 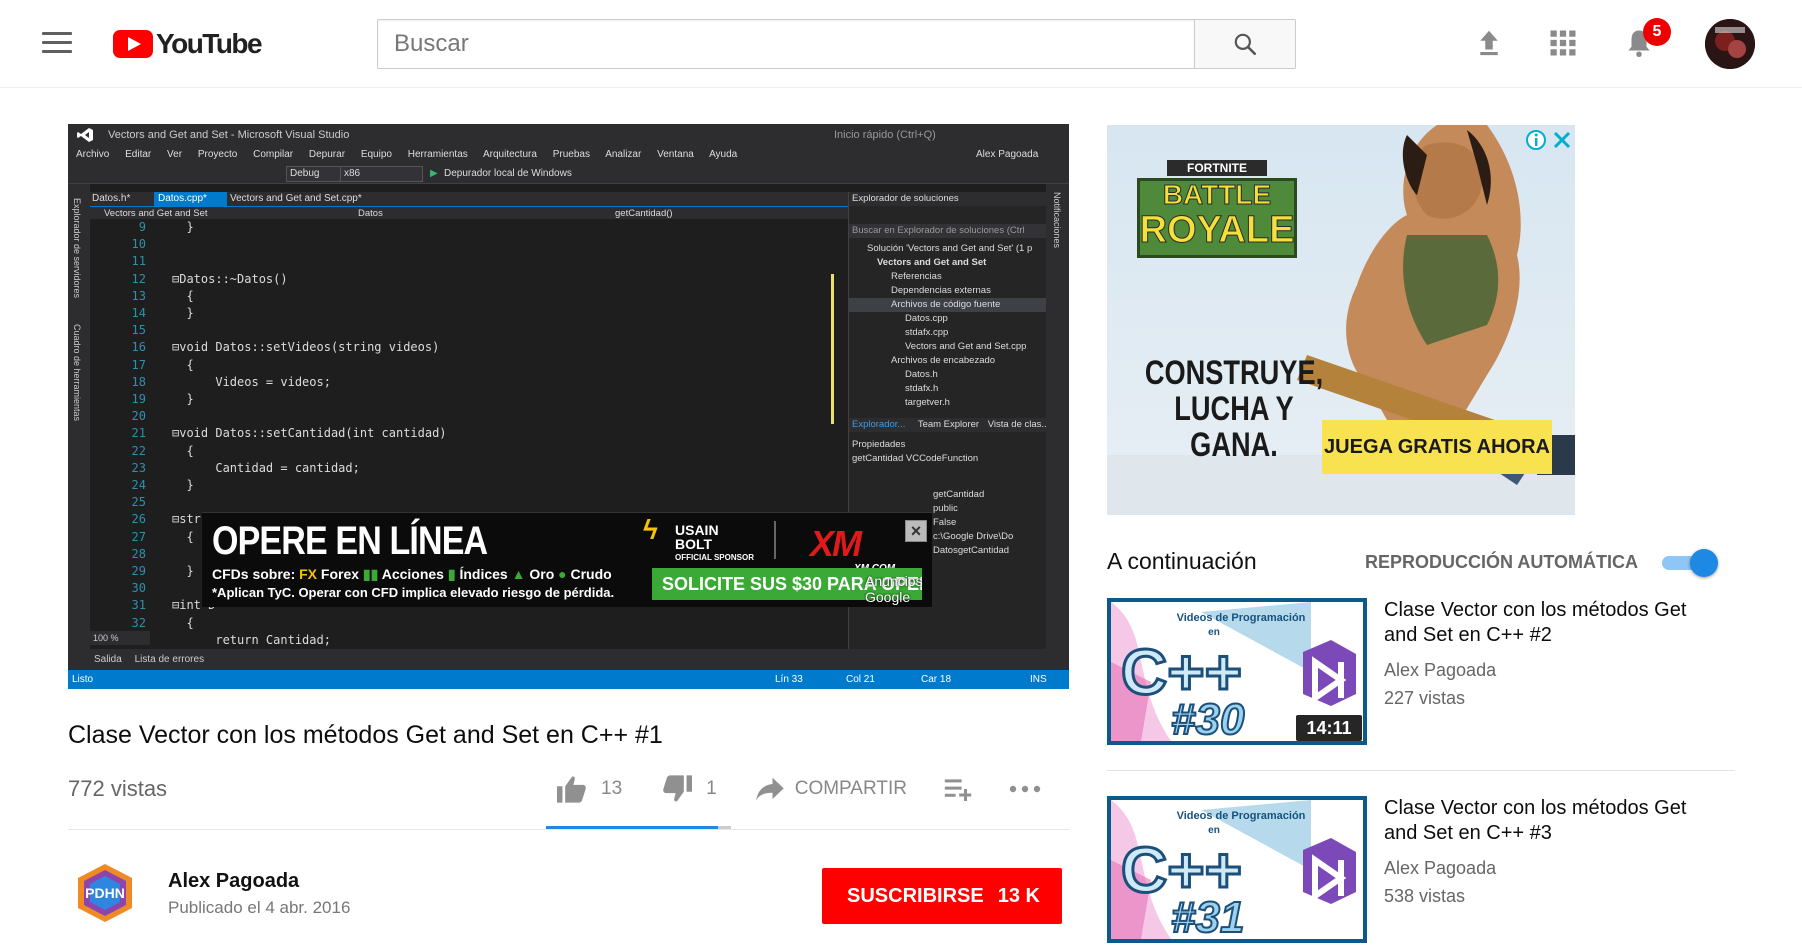 What do you see at coordinates (948, 424) in the screenshot?
I see `explorer-tab: Team Explorer` at bounding box center [948, 424].